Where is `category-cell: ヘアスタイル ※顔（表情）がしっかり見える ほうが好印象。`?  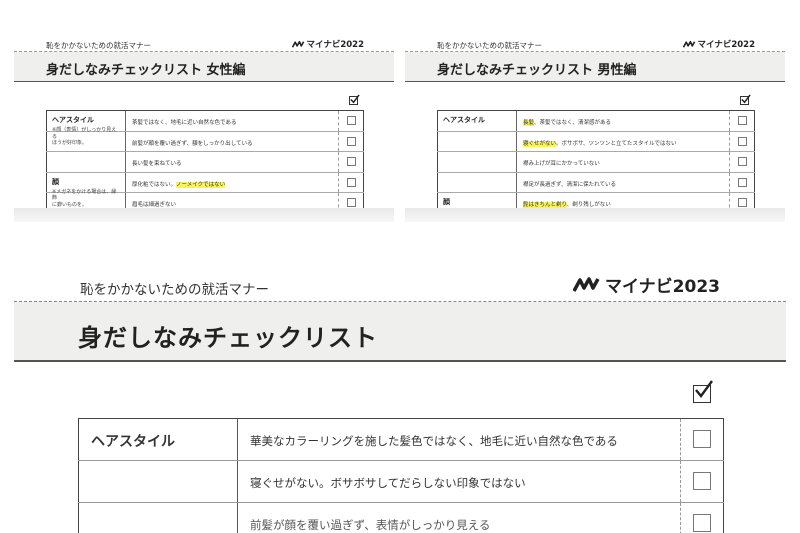 category-cell: ヘアスタイル ※顔（表情）がしっかり見える ほうが好印象。 is located at coordinates (86, 128).